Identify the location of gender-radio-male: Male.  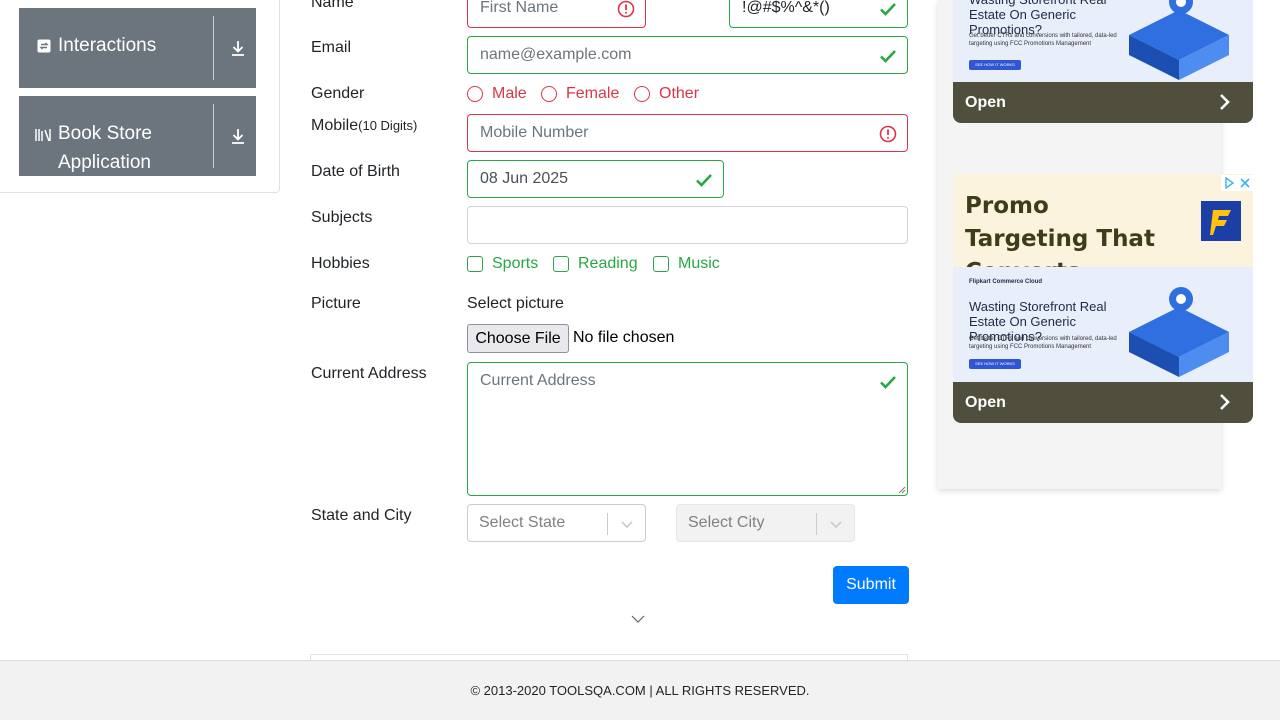
(497, 94).